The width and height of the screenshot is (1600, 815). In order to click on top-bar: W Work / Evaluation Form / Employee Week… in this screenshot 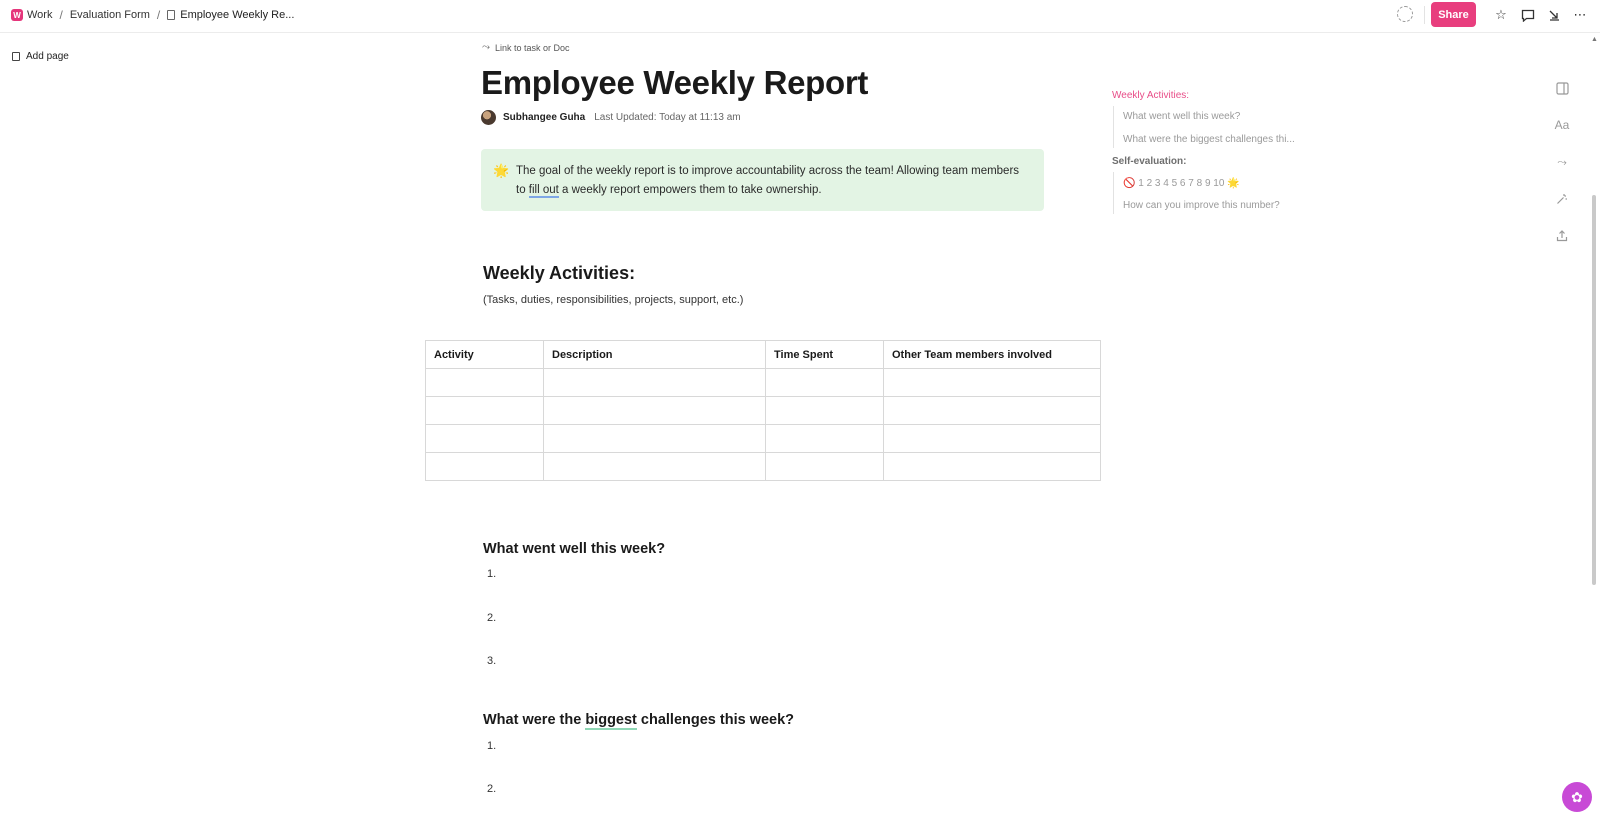, I will do `click(800, 16)`.